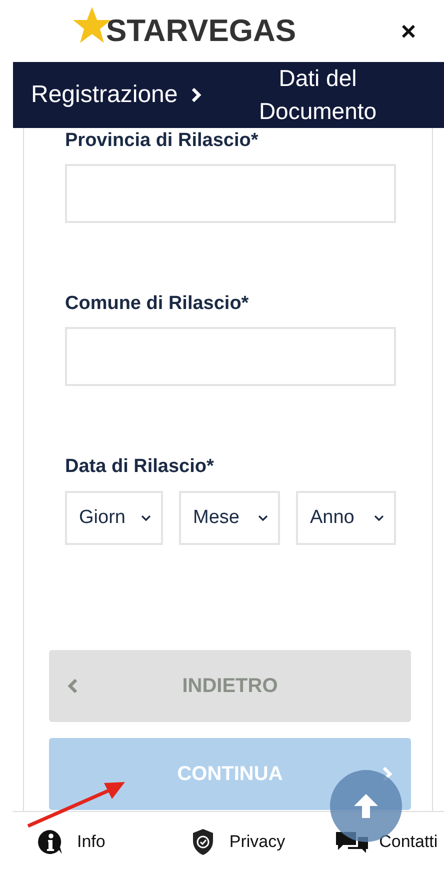 Image resolution: width=444 pixels, height=872 pixels. What do you see at coordinates (140, 467) in the screenshot?
I see `field-label: Data di Rilascio*` at bounding box center [140, 467].